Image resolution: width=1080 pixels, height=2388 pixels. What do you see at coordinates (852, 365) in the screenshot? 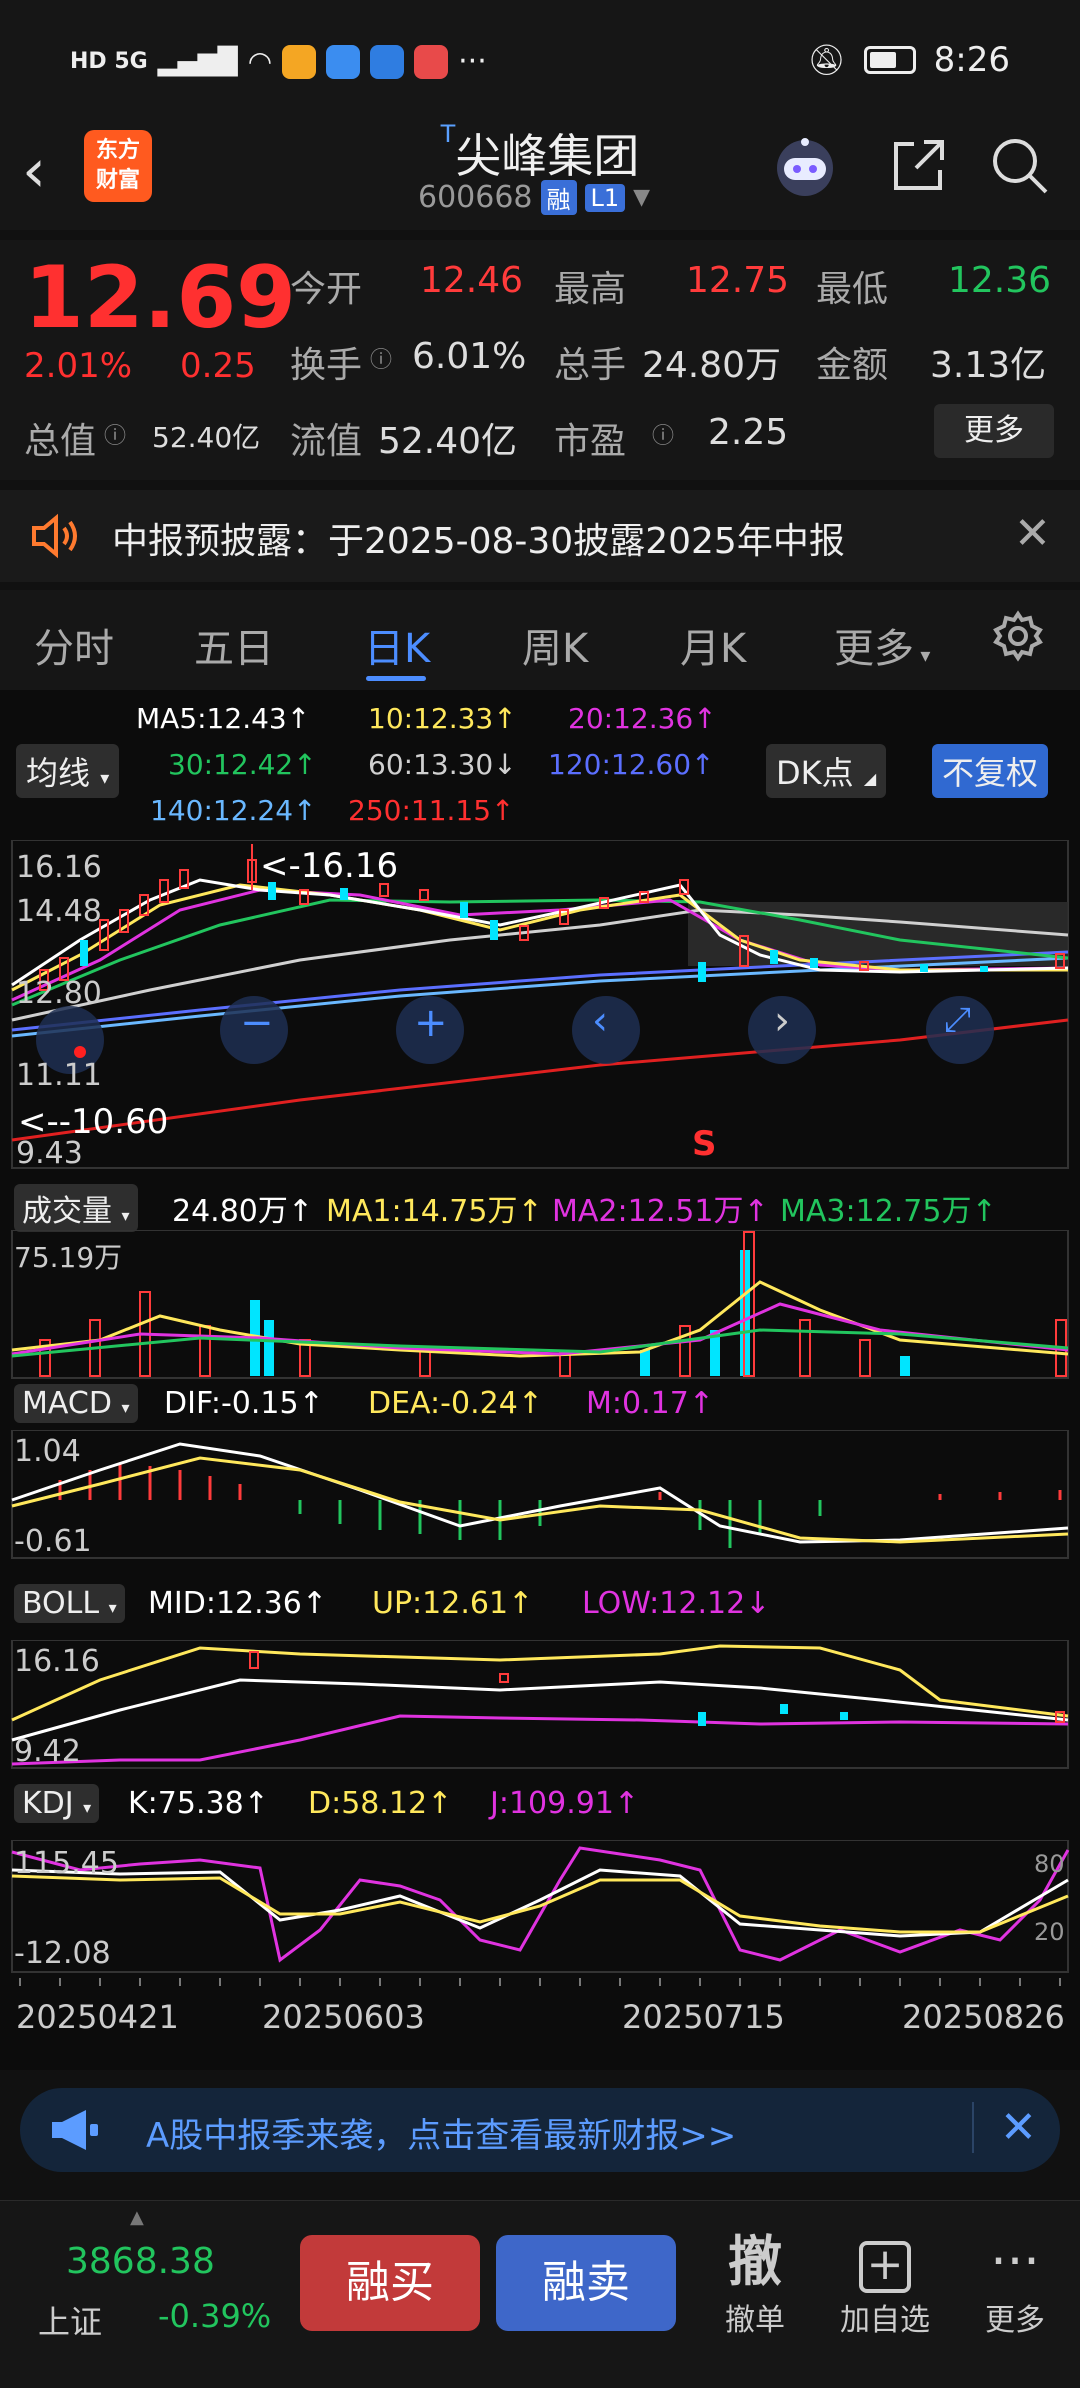
I see `amount-label: 金额` at bounding box center [852, 365].